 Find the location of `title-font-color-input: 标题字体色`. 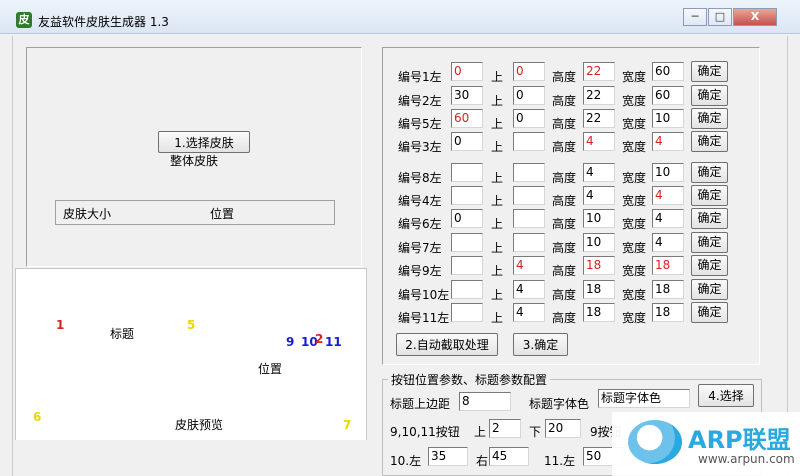

title-font-color-input: 标题字体色 is located at coordinates (644, 398).